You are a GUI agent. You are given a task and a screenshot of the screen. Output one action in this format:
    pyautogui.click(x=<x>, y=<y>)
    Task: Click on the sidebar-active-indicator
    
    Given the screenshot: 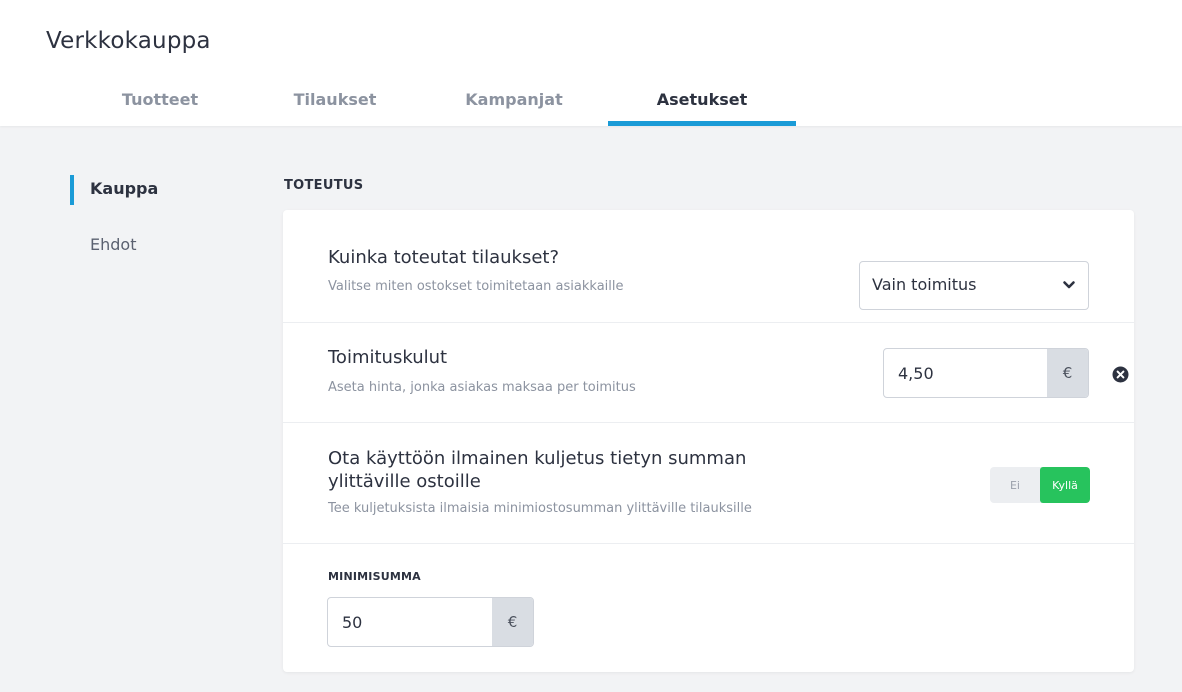 What is the action you would take?
    pyautogui.click(x=72, y=190)
    